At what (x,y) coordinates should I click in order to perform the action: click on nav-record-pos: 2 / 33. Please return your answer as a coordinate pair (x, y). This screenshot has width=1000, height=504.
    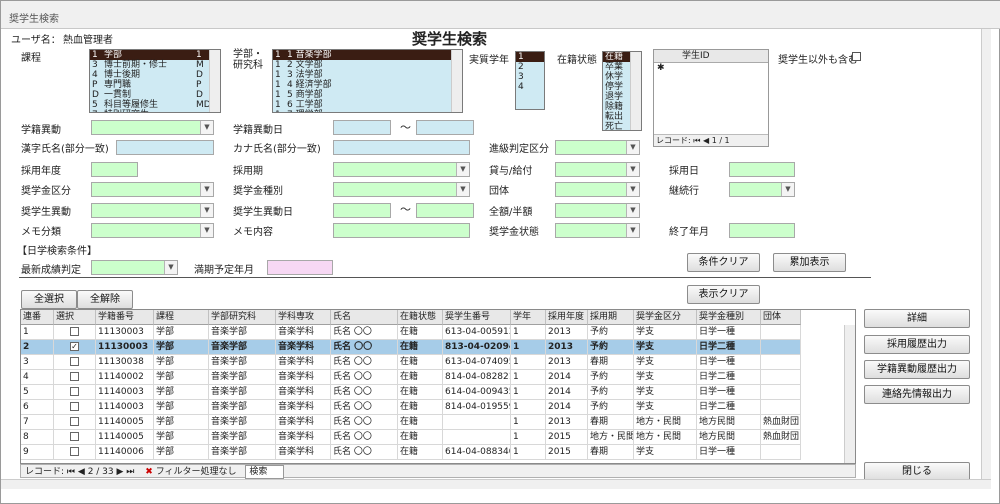
    Looking at the image, I should click on (101, 472).